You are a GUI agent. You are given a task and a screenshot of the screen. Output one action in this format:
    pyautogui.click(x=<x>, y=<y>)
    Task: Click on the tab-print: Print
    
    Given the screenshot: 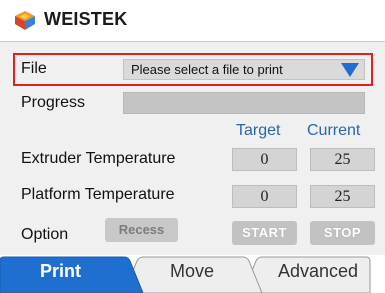 What is the action you would take?
    pyautogui.click(x=60, y=271)
    